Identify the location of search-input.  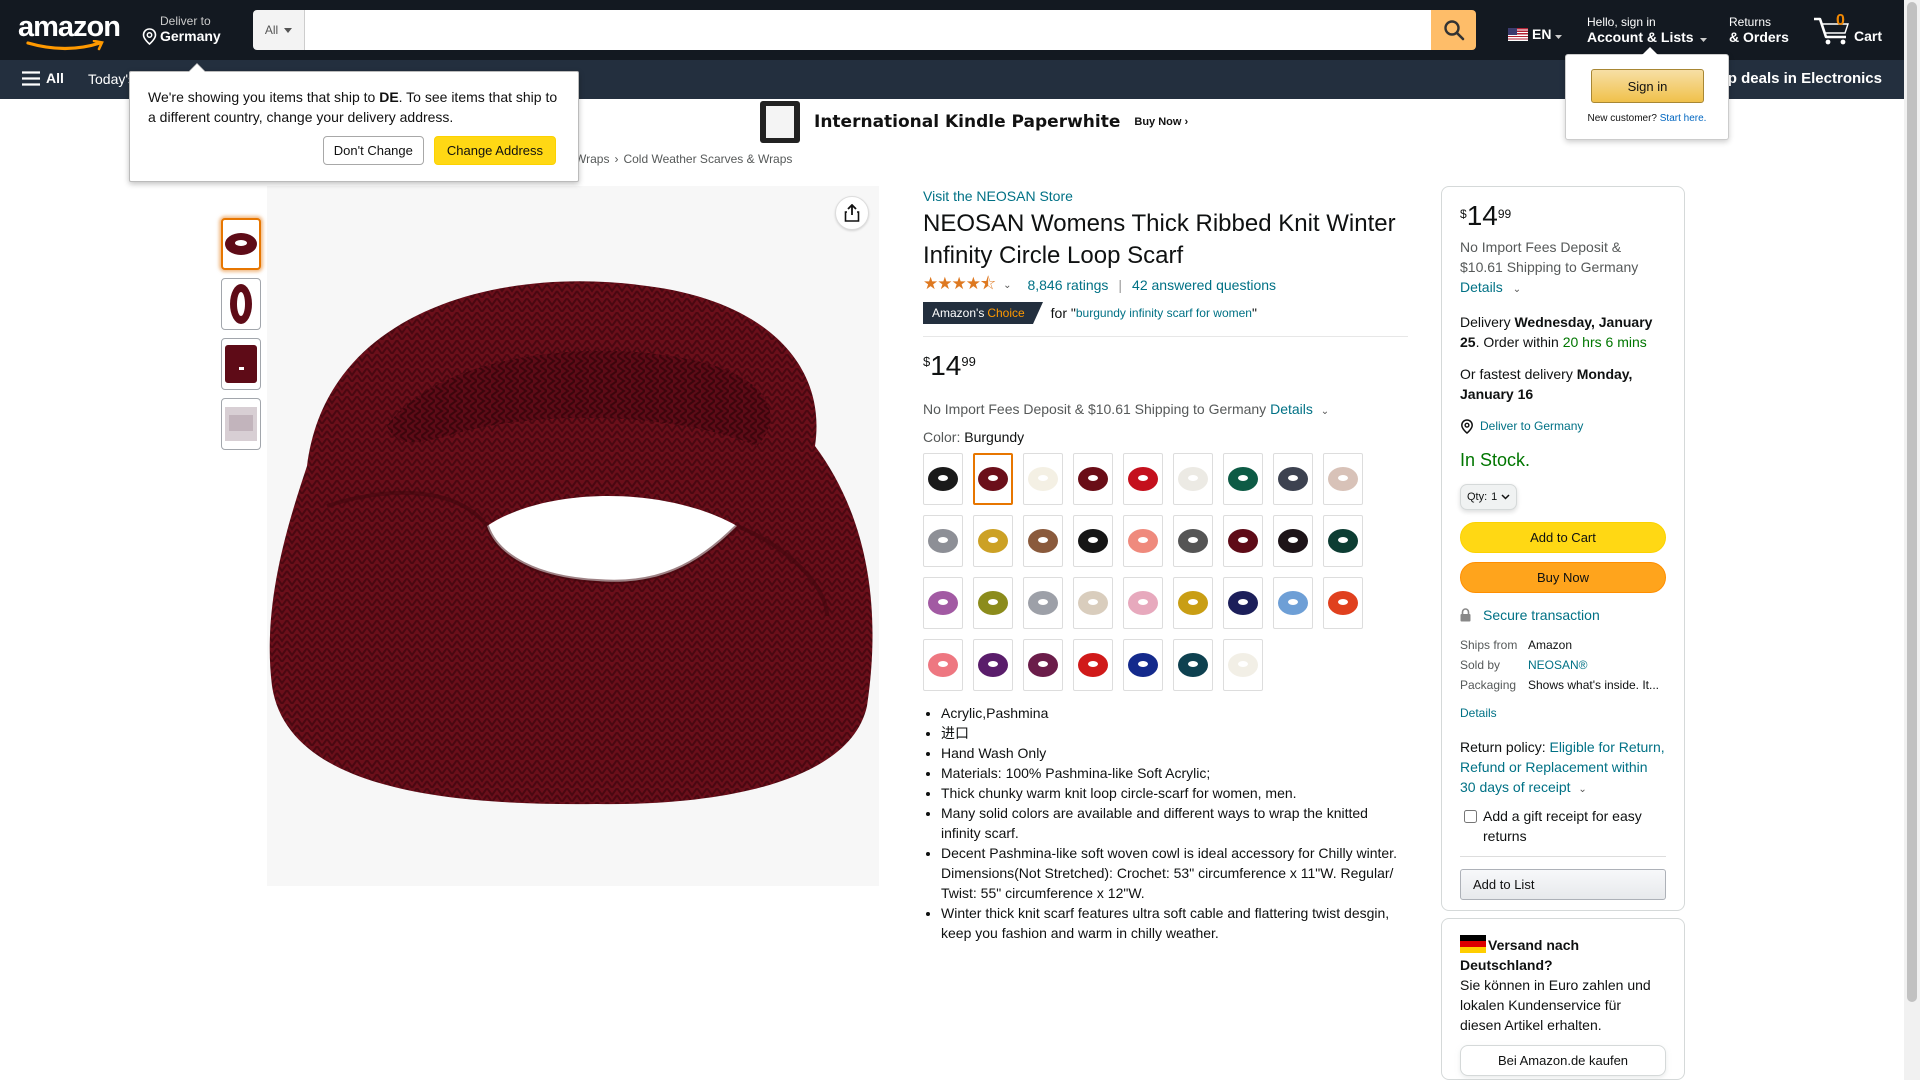
(868, 30).